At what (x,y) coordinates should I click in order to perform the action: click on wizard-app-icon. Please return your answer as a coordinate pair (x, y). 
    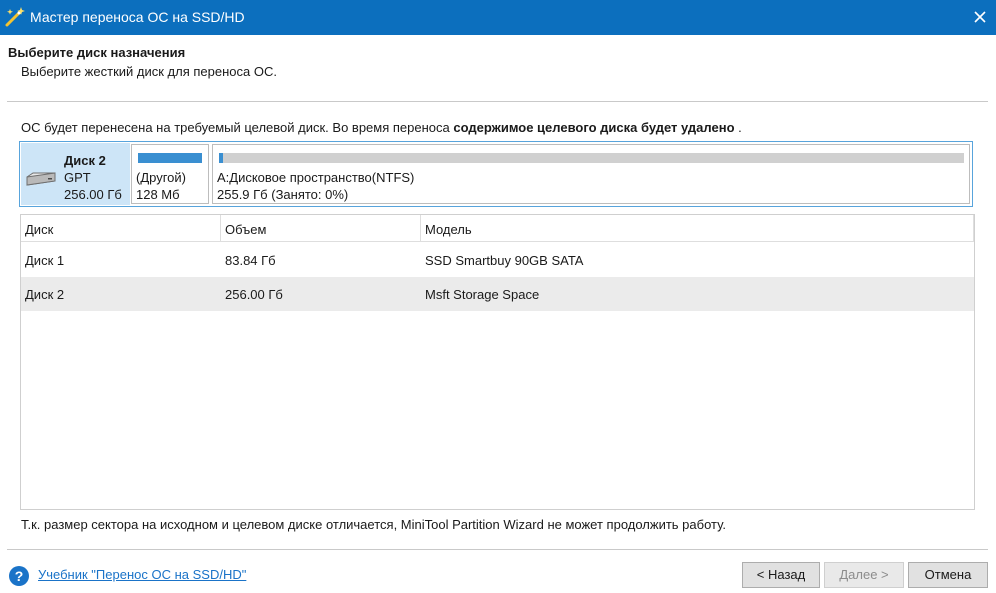
    Looking at the image, I should click on (15, 17).